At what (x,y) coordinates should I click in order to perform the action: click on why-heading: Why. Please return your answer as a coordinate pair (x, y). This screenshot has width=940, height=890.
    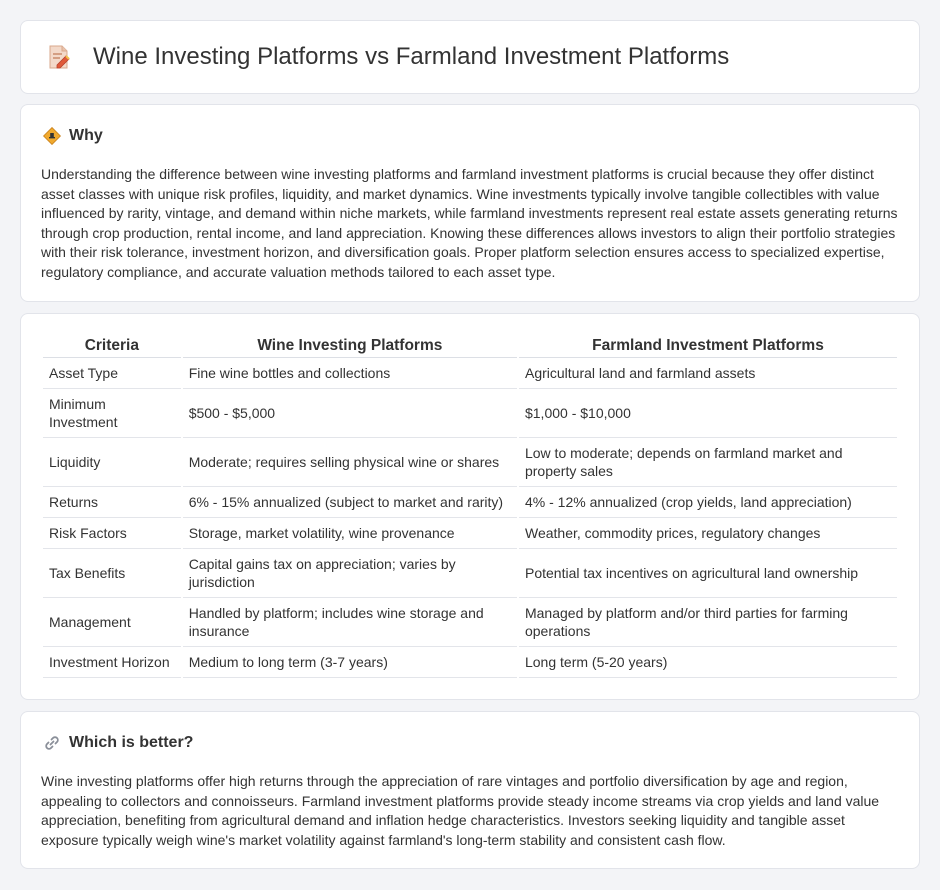
    Looking at the image, I should click on (73, 136).